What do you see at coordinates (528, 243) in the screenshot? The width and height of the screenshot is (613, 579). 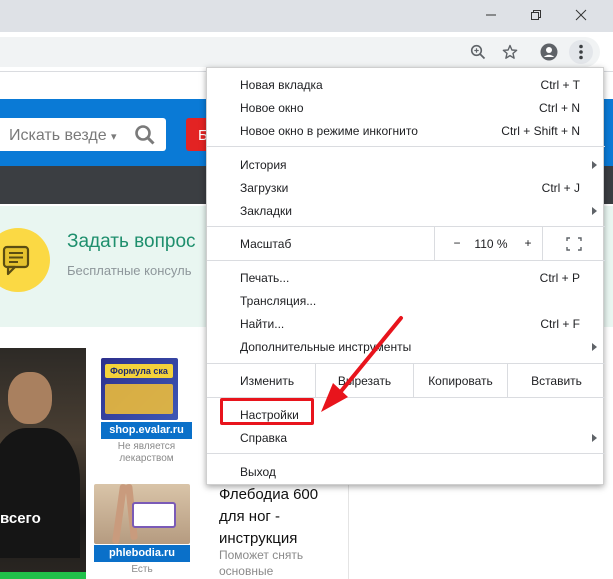 I see `zoom-in-button: +` at bounding box center [528, 243].